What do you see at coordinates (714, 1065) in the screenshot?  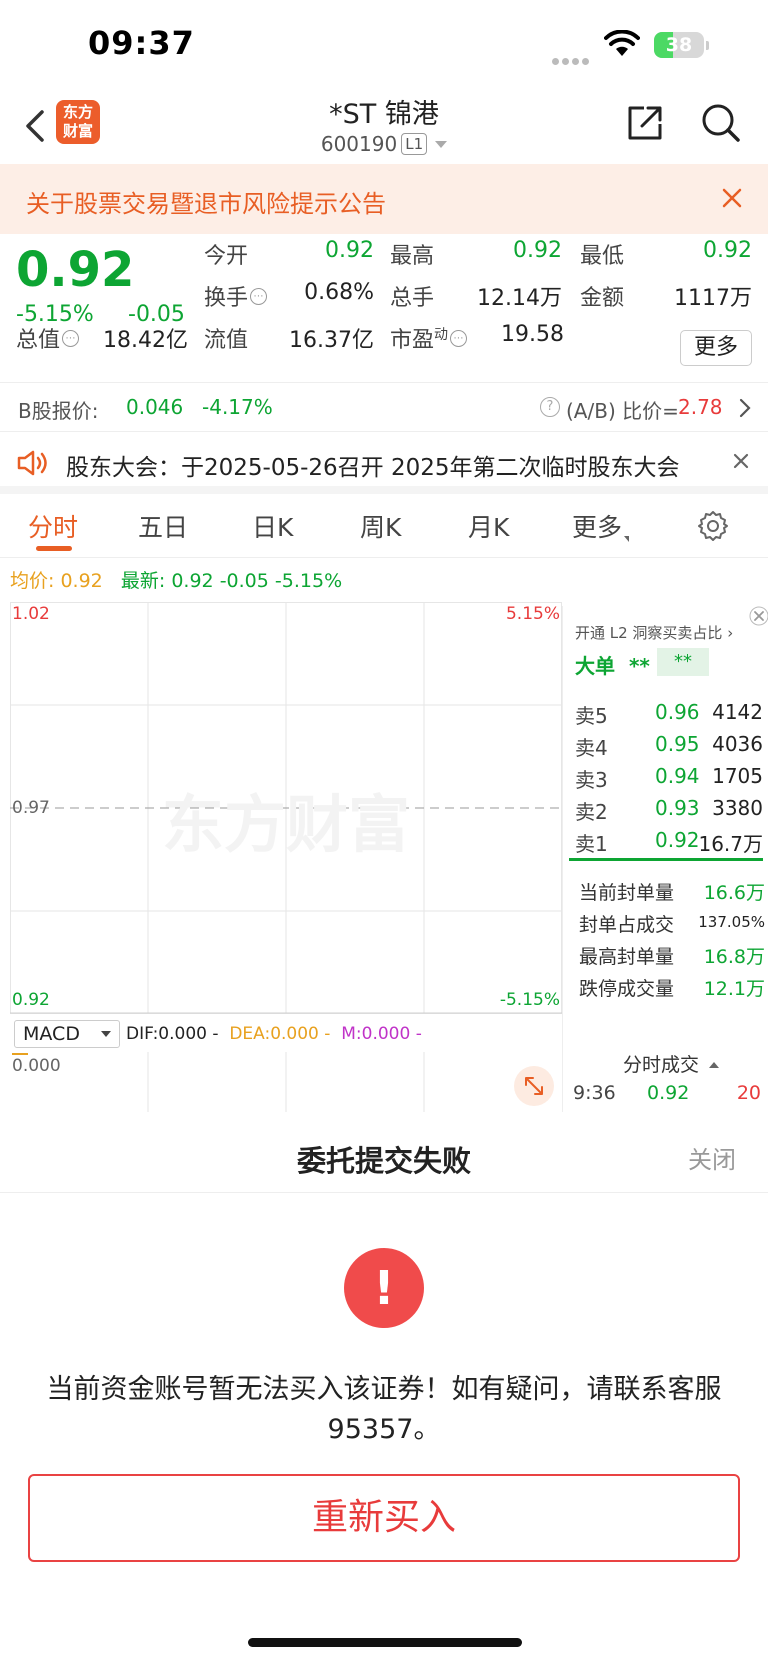 I see `caret-up-icon` at bounding box center [714, 1065].